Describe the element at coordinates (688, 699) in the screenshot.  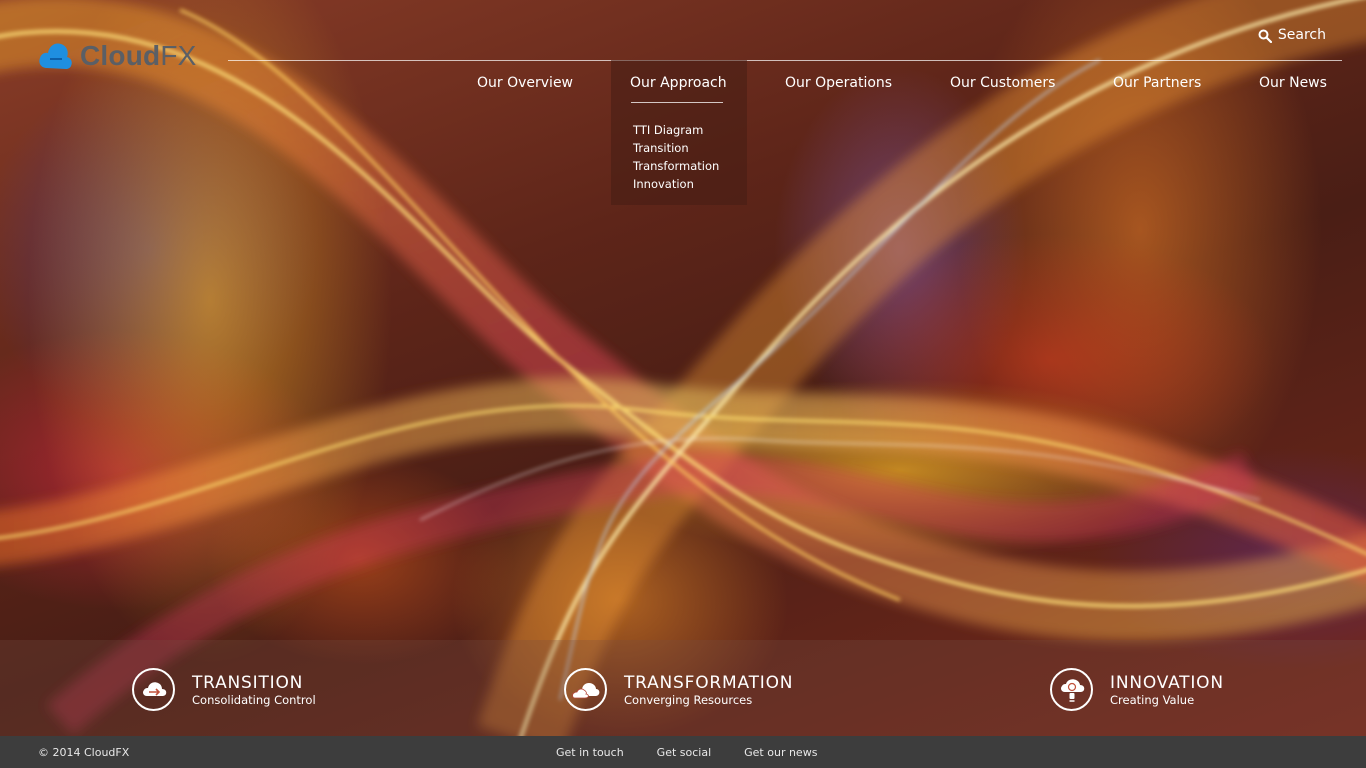
I see `feature-subtitle: Converging Resources` at that location.